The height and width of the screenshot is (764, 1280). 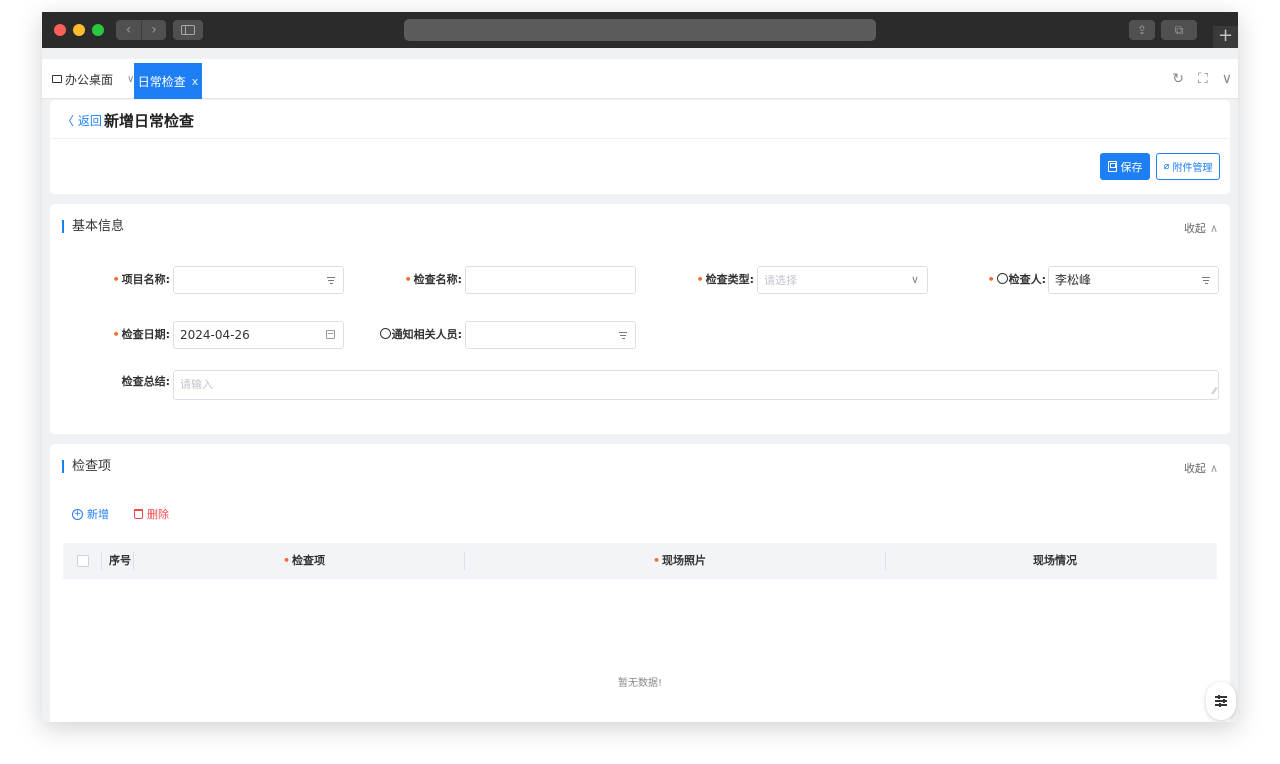 What do you see at coordinates (550, 280) in the screenshot?
I see `inspection-name-input` at bounding box center [550, 280].